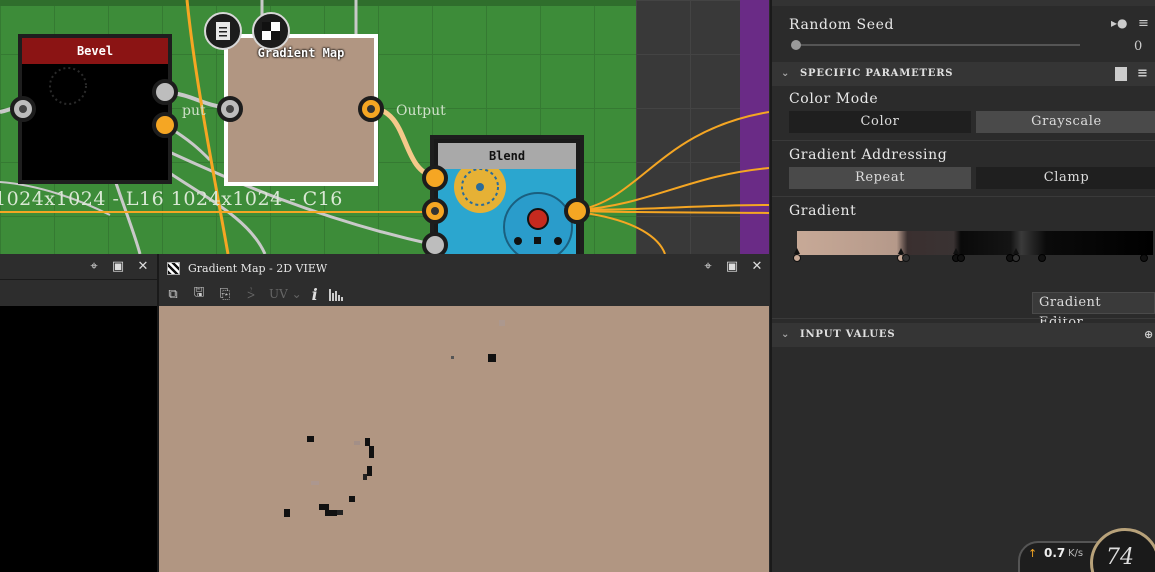  What do you see at coordinates (1149, 335) in the screenshot?
I see `add-icon: ⊕` at bounding box center [1149, 335].